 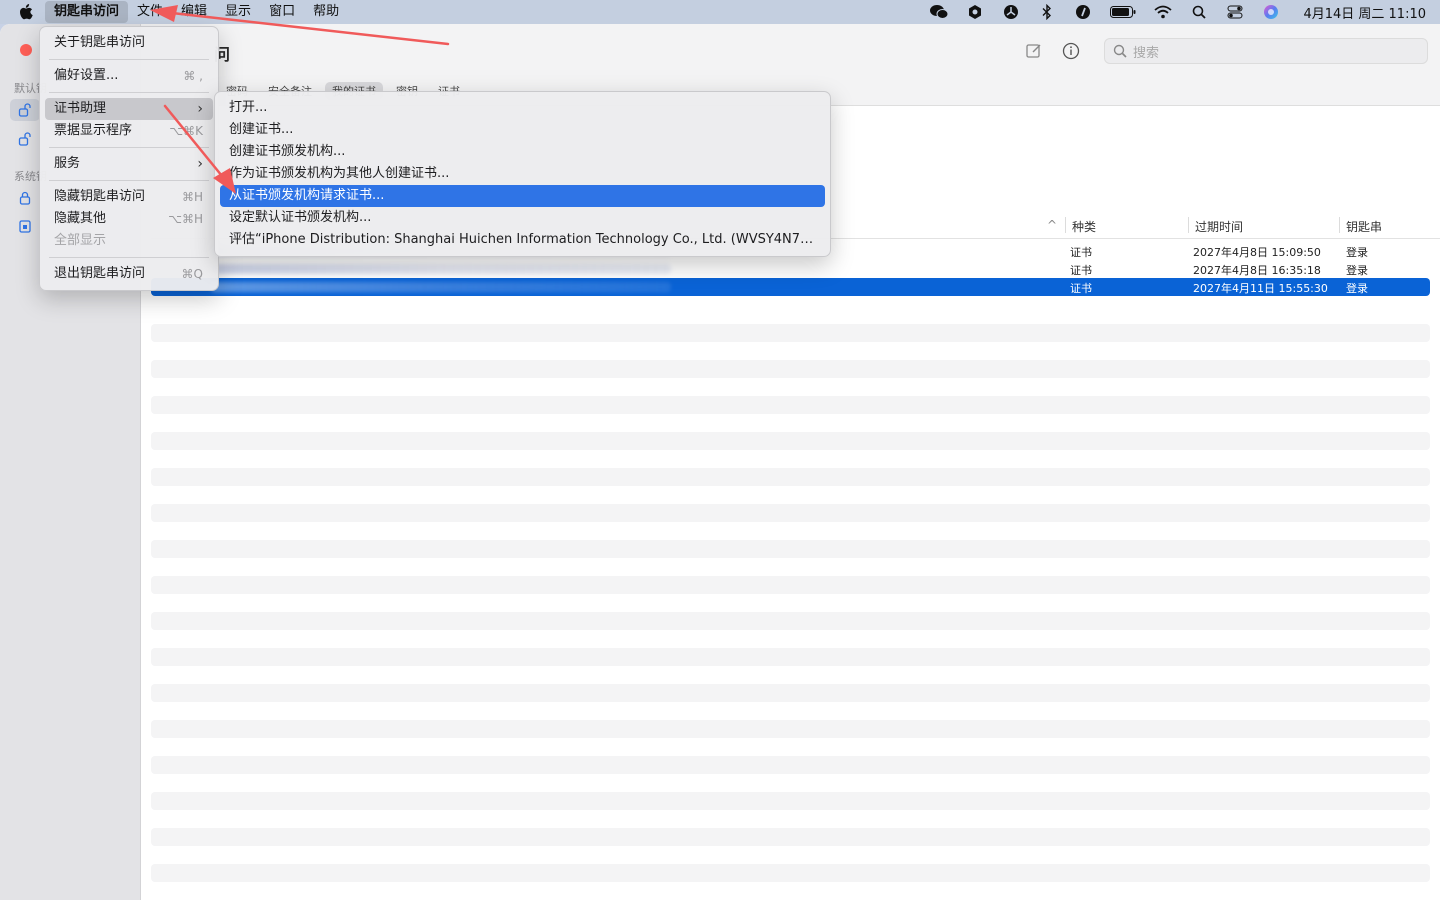 What do you see at coordinates (100, 196) in the screenshot?
I see `menu-item-label: 隐藏钥匙串访问` at bounding box center [100, 196].